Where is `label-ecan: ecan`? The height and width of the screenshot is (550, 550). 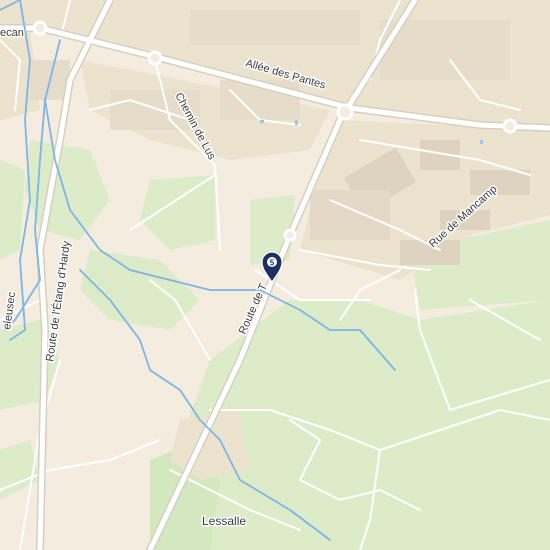 label-ecan: ecan is located at coordinates (12, 33).